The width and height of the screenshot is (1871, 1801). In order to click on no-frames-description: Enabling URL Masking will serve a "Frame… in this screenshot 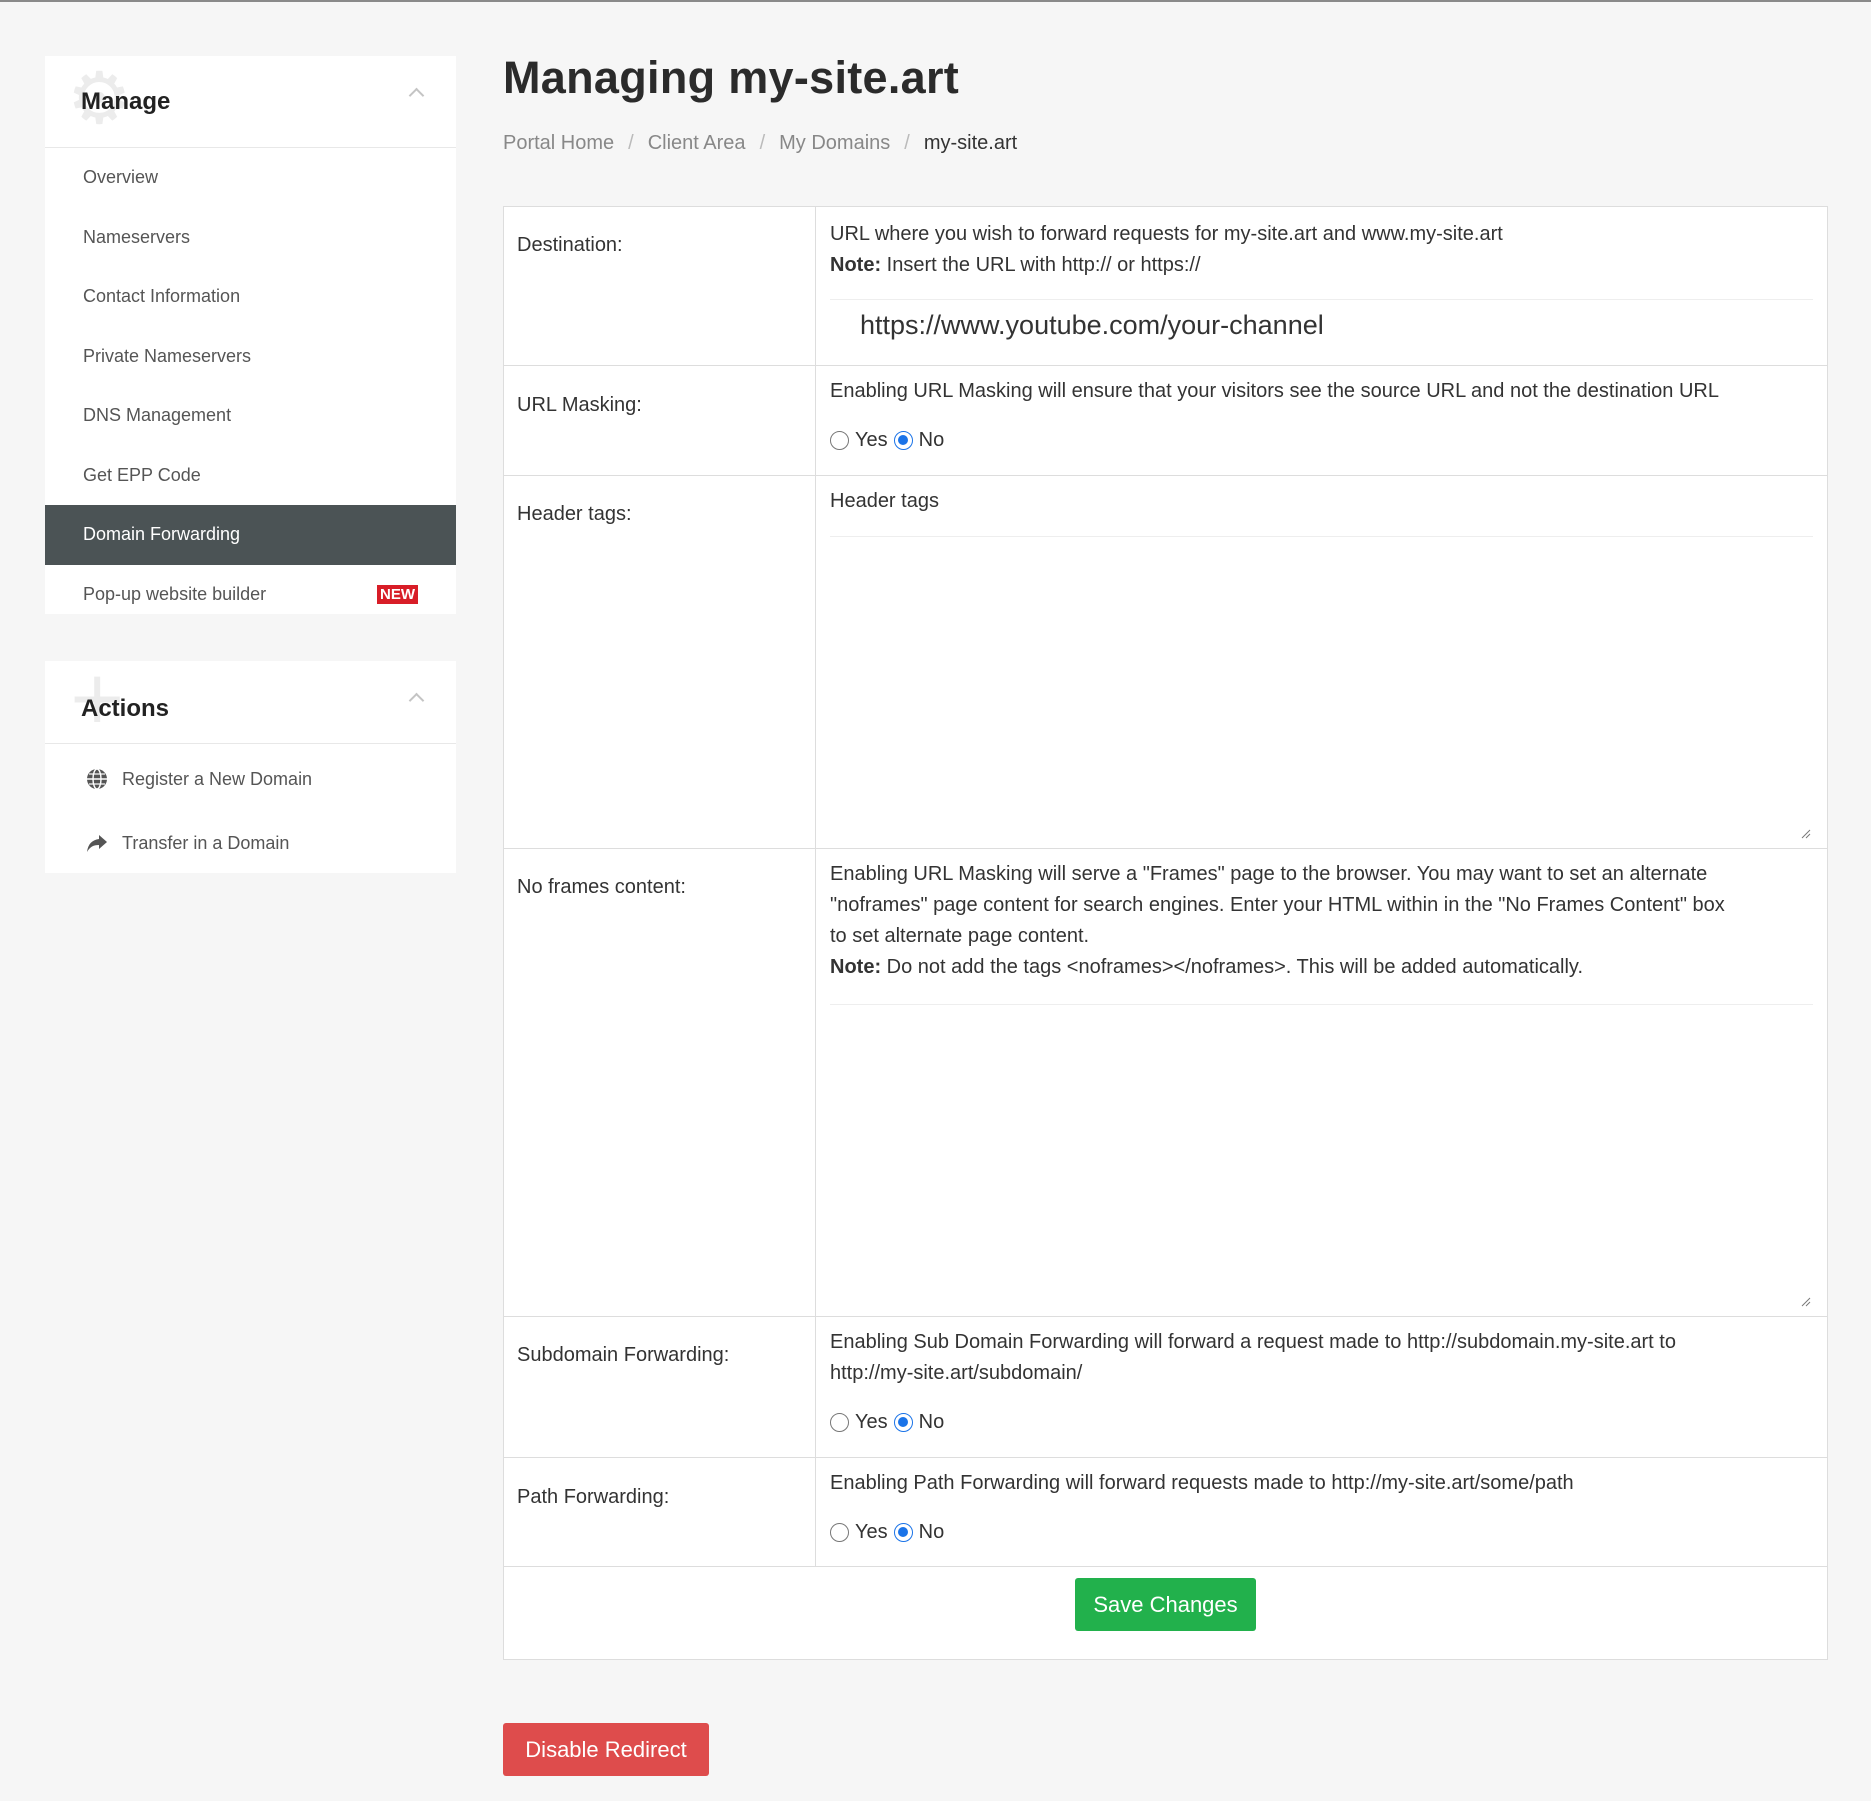, I will do `click(1321, 921)`.